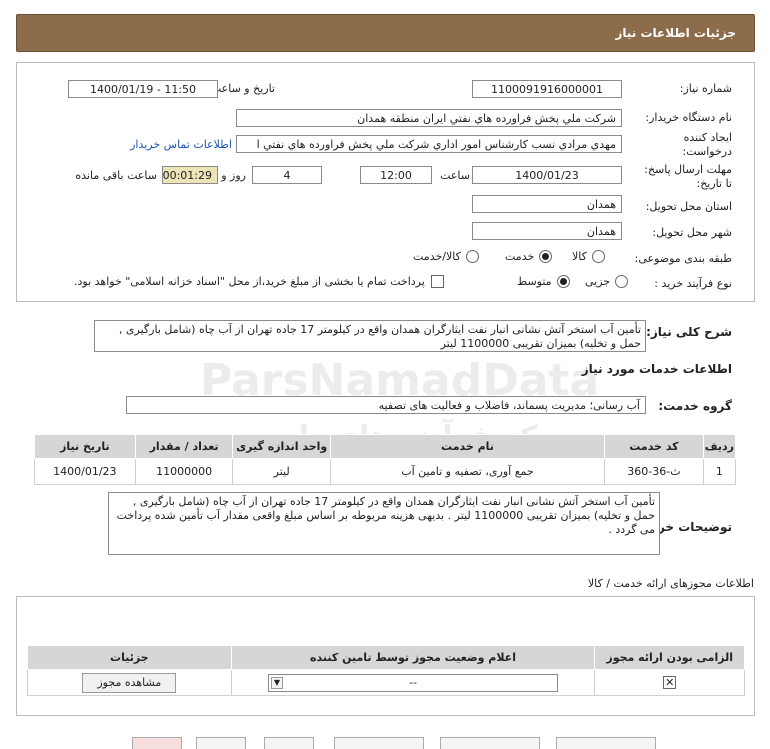 The width and height of the screenshot is (770, 749). What do you see at coordinates (520, 256) in the screenshot?
I see `category-service-label: خدمت` at bounding box center [520, 256].